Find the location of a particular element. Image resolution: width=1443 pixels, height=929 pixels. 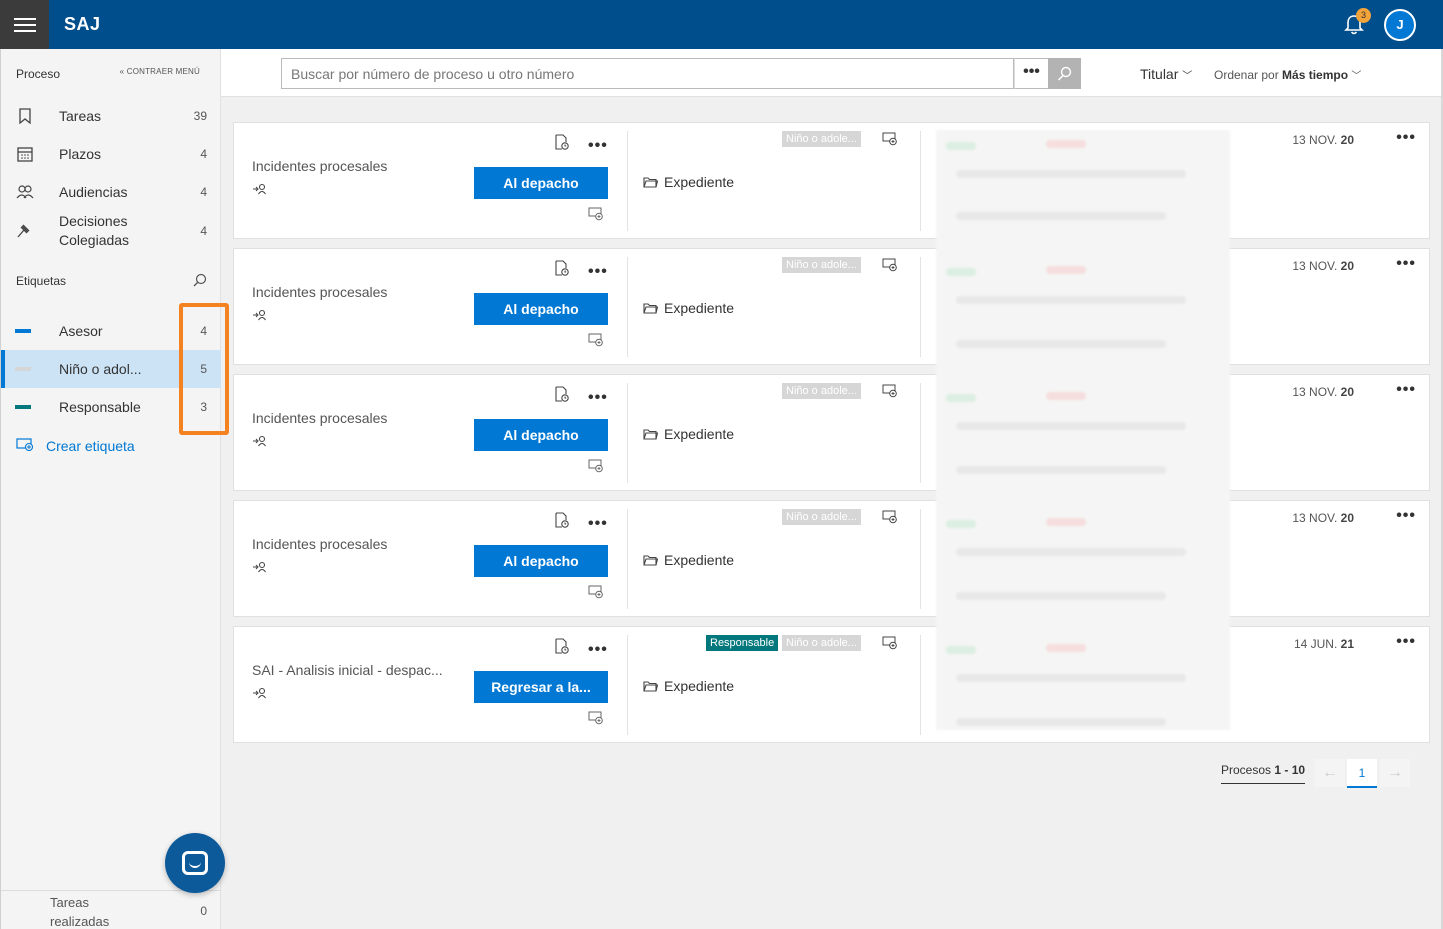

chat-launcher-button is located at coordinates (195, 863).